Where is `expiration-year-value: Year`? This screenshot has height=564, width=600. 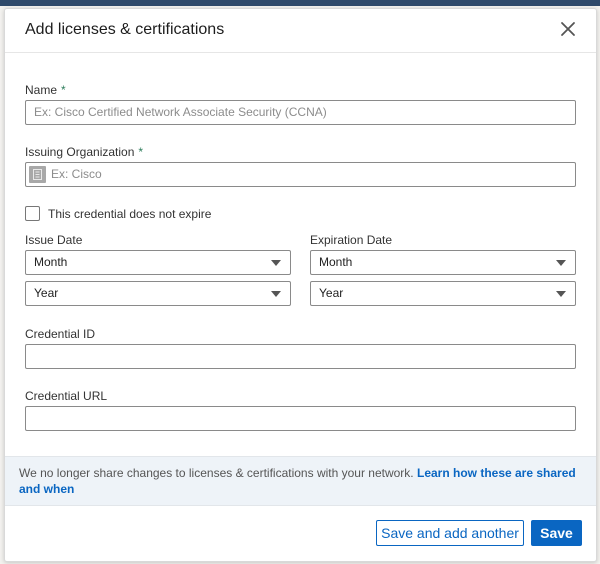
expiration-year-value: Year is located at coordinates (331, 293).